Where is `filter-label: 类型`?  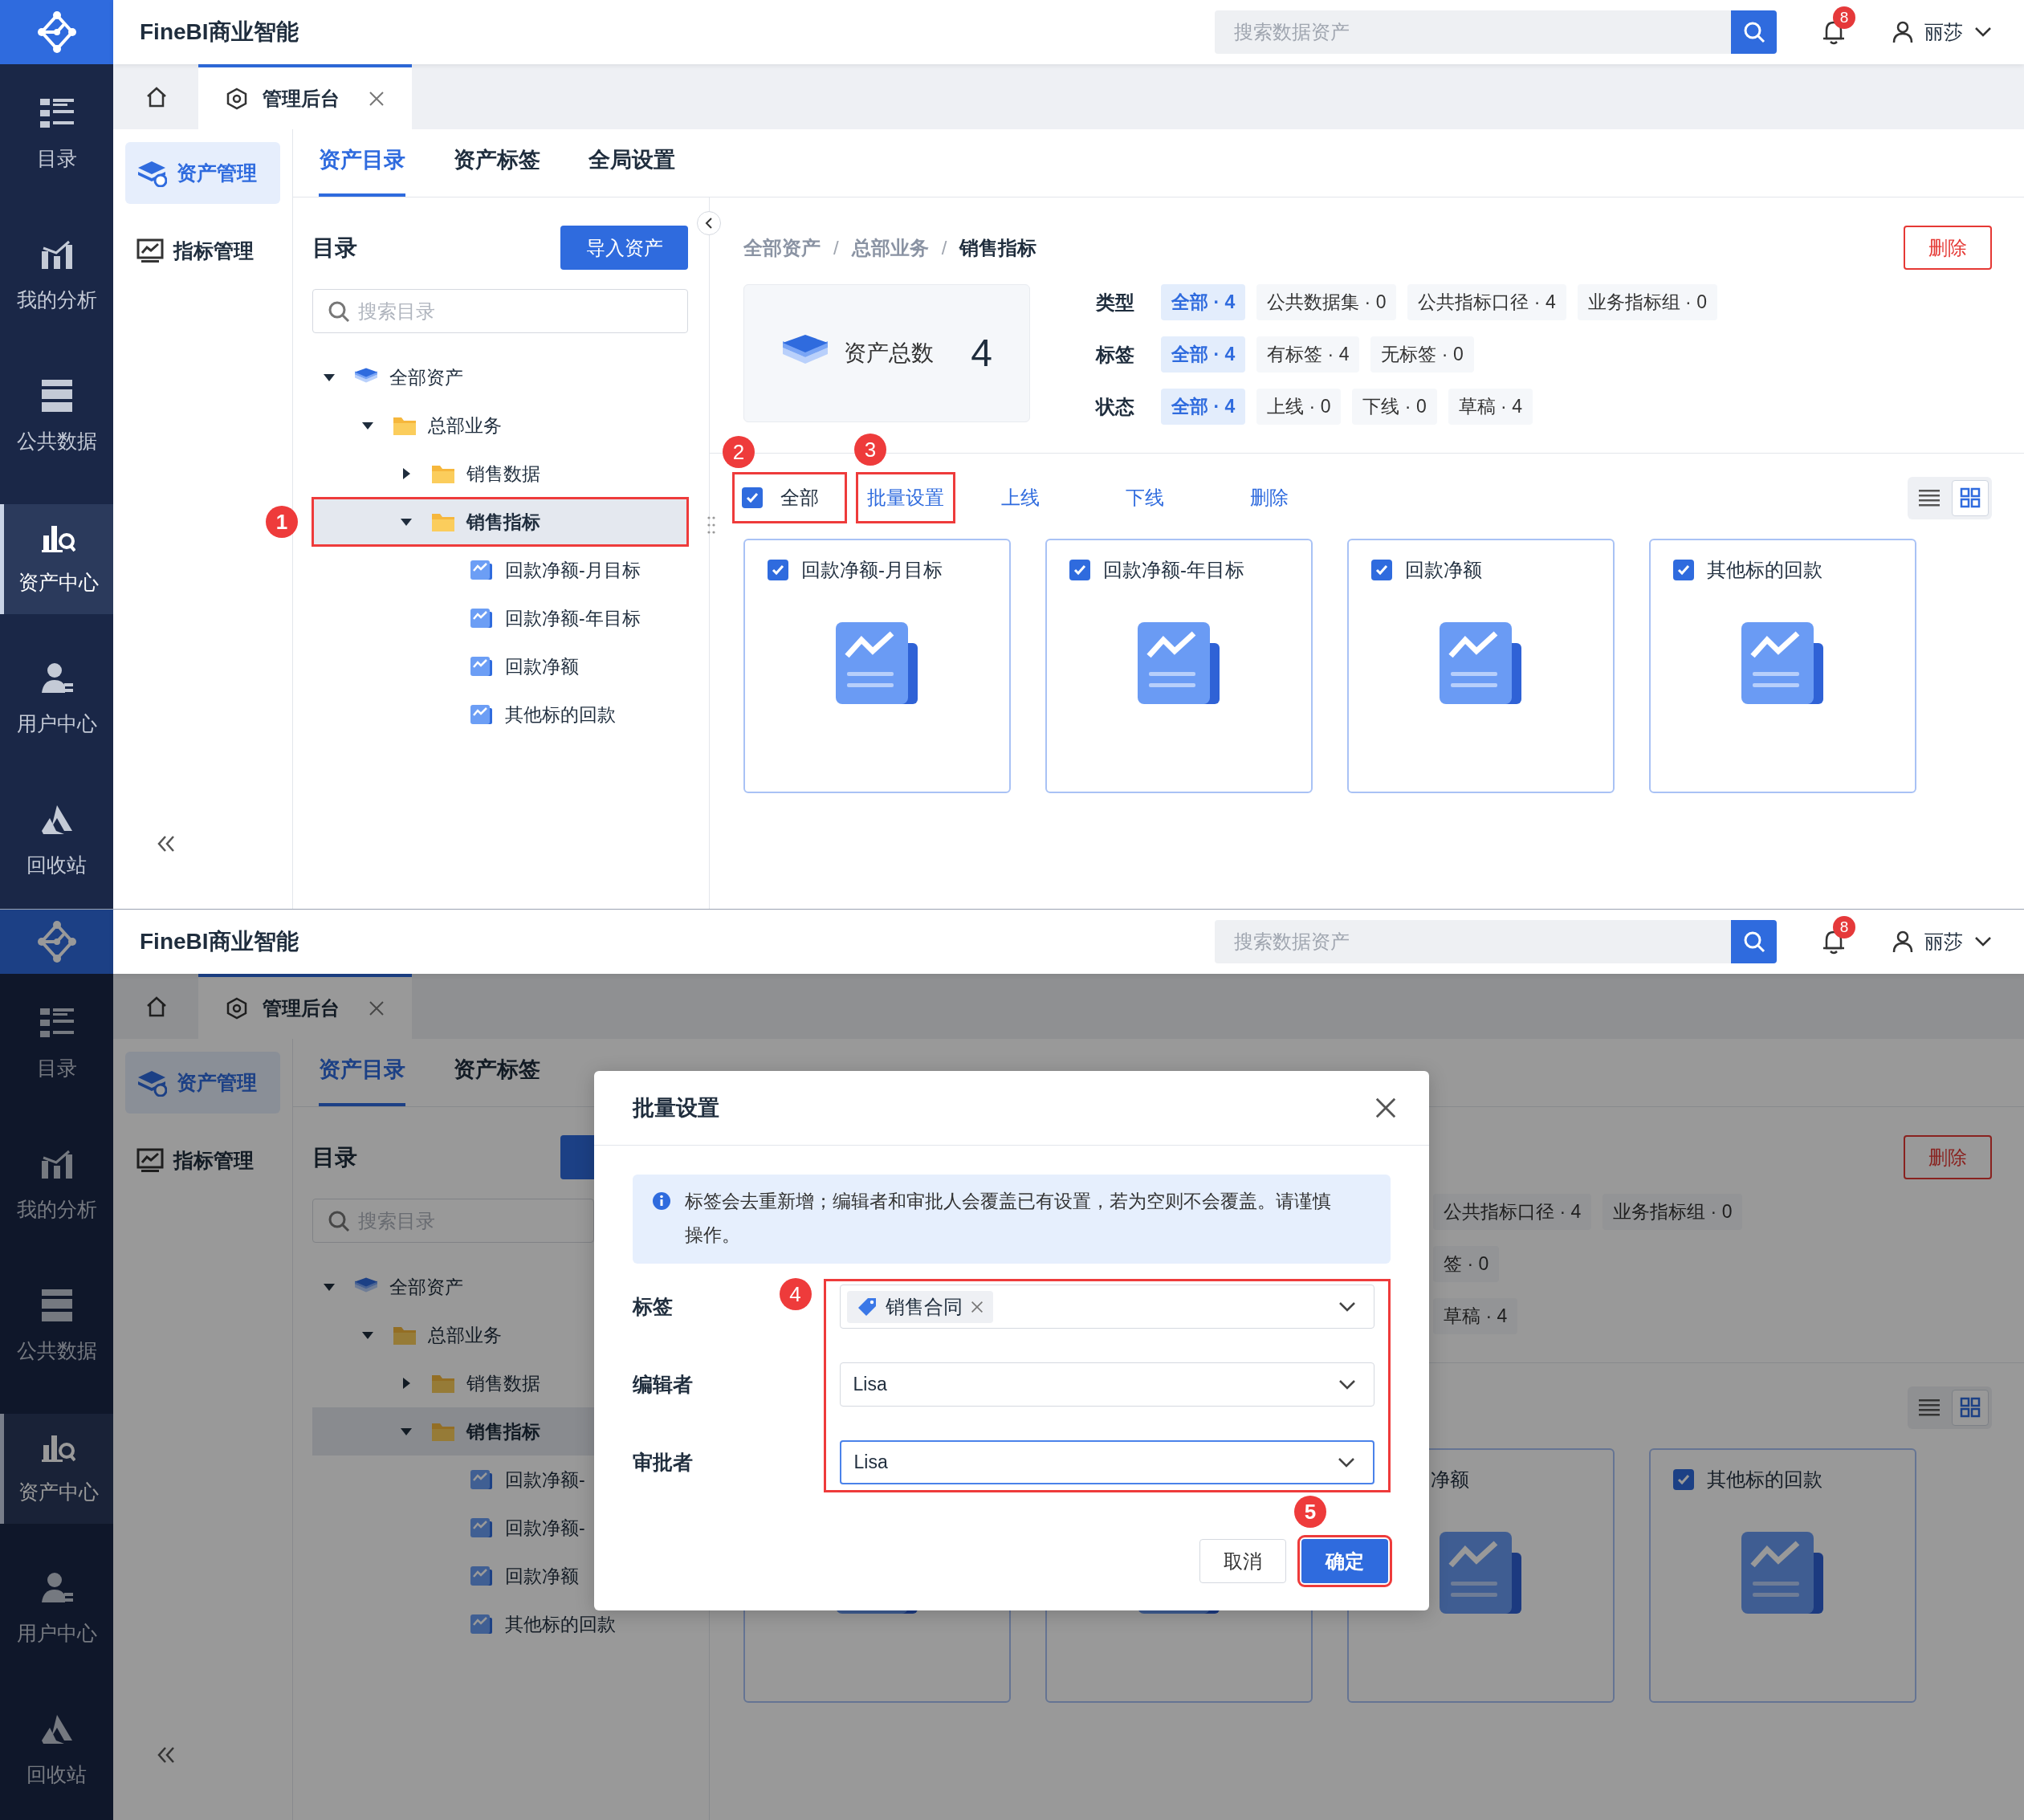 filter-label: 类型 is located at coordinates (1115, 303).